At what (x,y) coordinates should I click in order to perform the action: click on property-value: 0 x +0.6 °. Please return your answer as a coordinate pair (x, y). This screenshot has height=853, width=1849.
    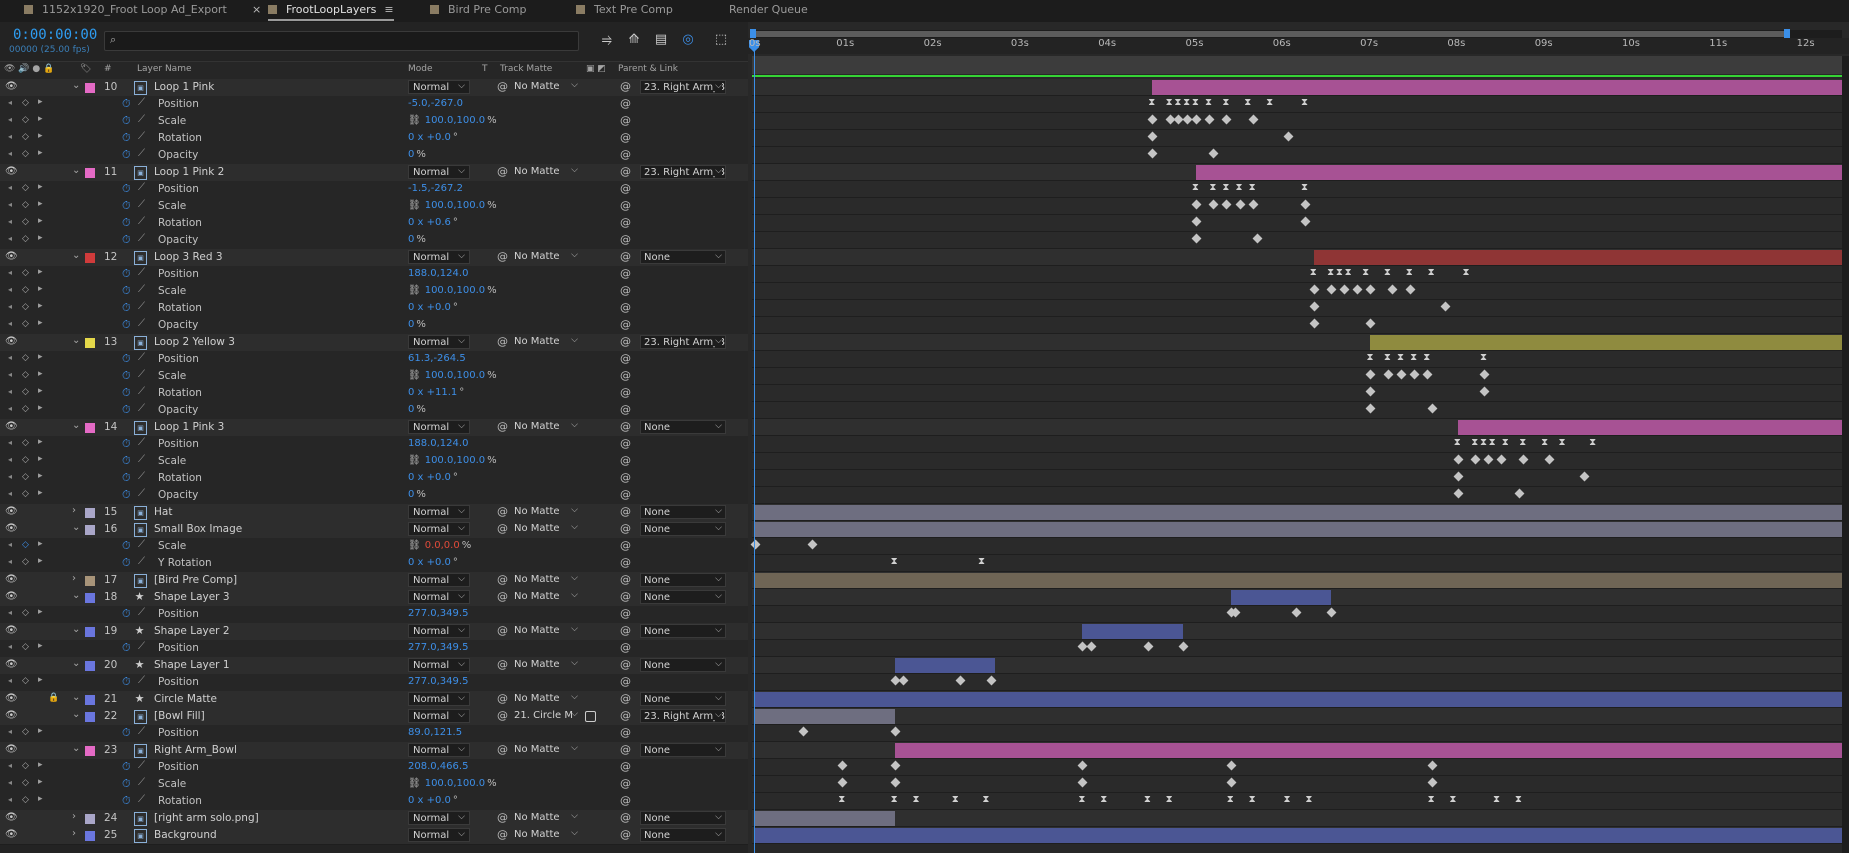
    Looking at the image, I should click on (433, 222).